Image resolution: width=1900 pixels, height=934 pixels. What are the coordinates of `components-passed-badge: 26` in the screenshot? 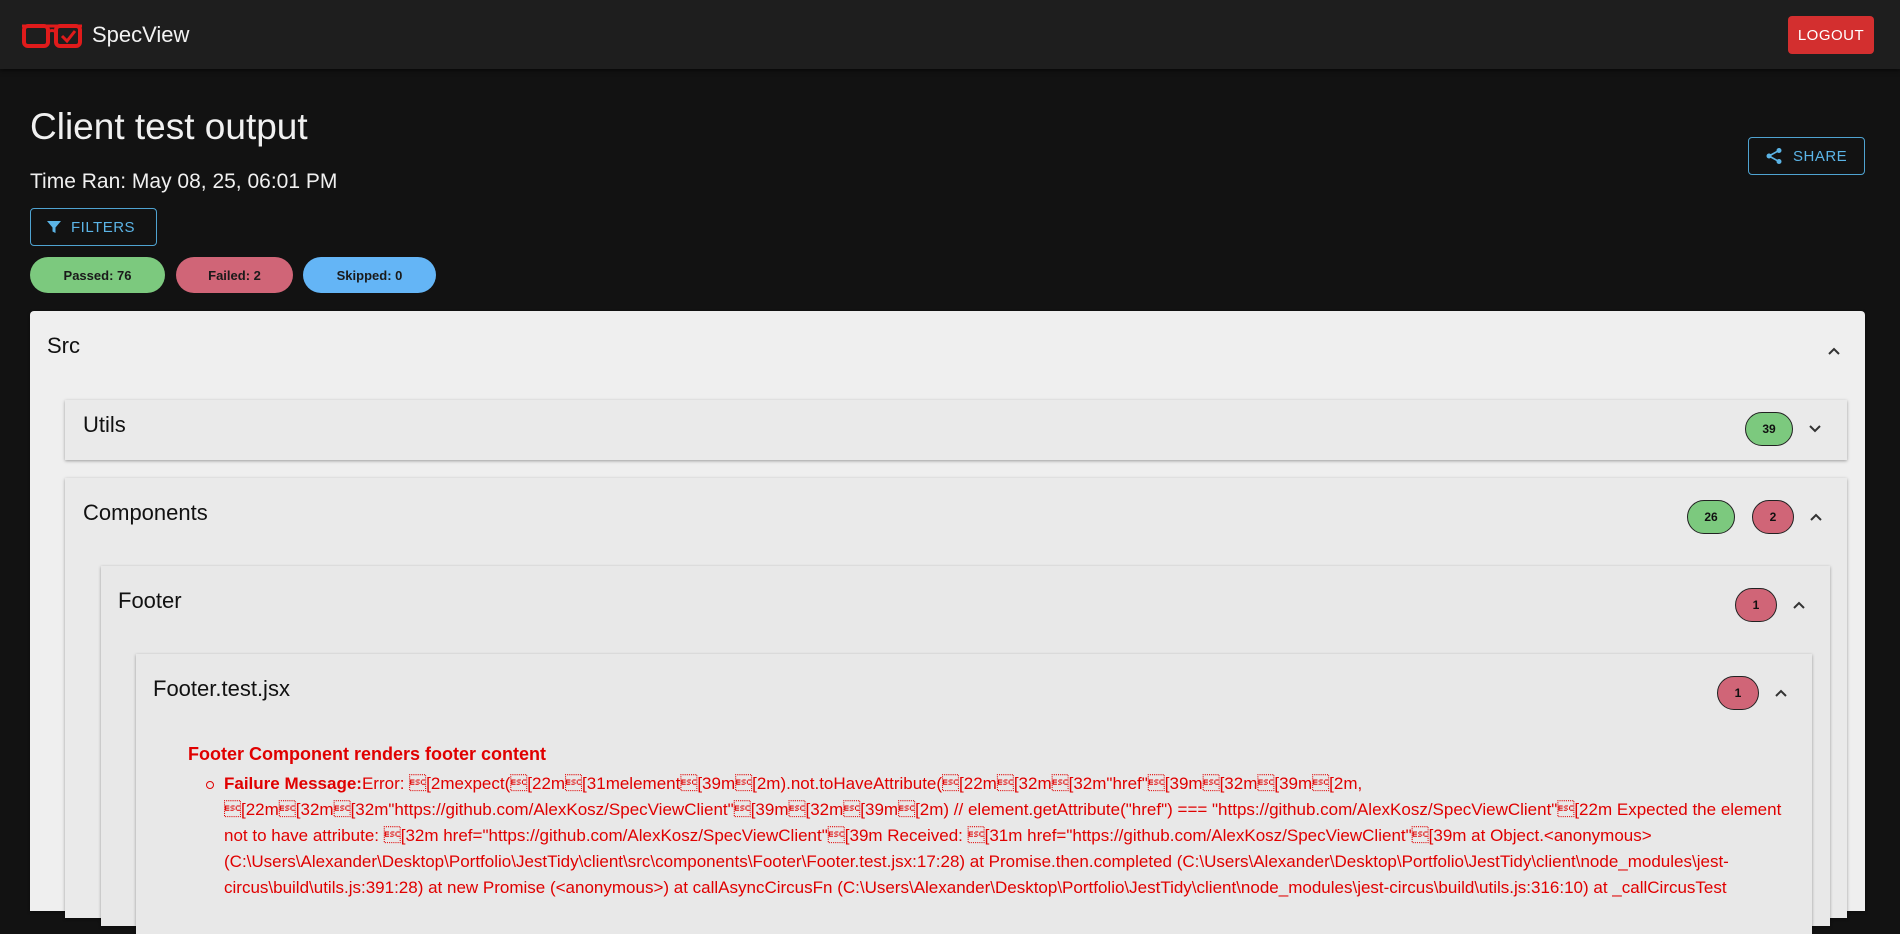 It's located at (1711, 517).